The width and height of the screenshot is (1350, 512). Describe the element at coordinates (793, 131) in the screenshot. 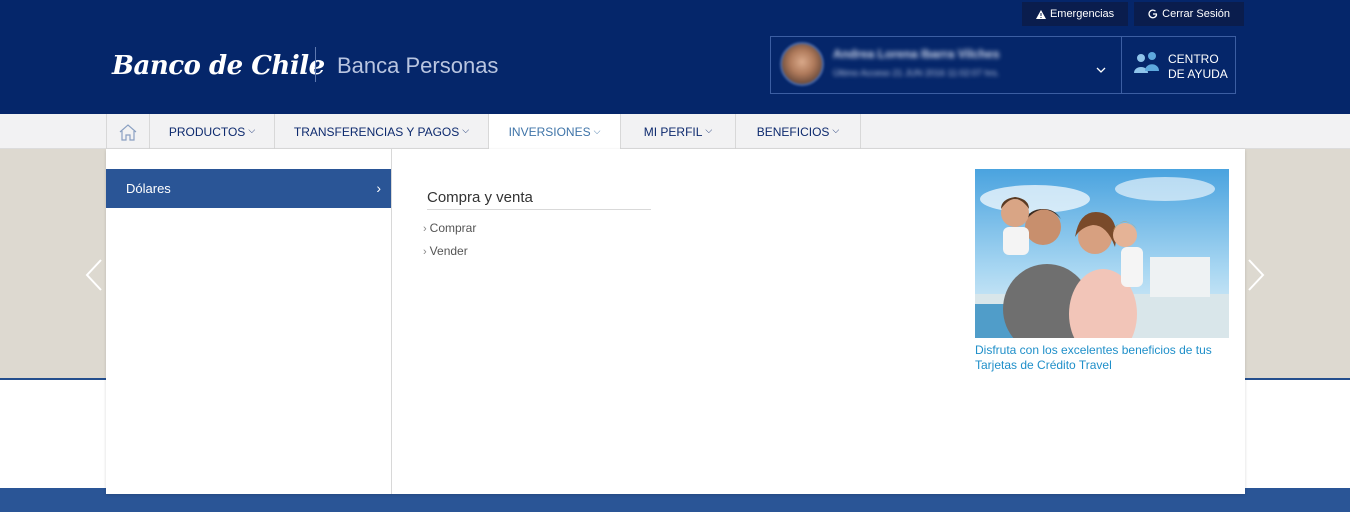

I see `nav-beneficios-label: BENEFICIOS` at that location.